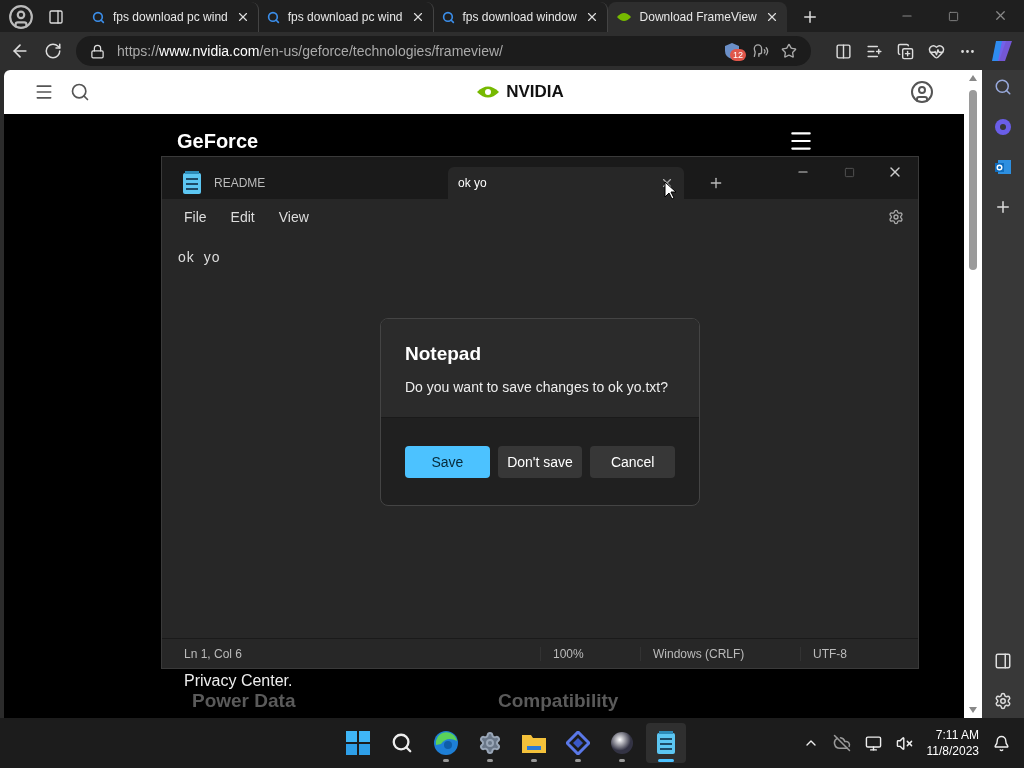  Describe the element at coordinates (53, 51) in the screenshot. I see `refresh-icon` at that location.